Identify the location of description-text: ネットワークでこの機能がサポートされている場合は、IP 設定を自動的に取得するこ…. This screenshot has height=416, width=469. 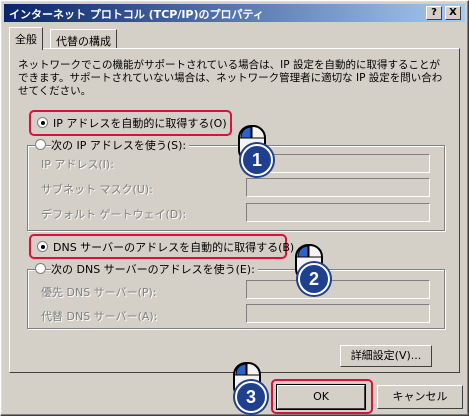
(230, 78).